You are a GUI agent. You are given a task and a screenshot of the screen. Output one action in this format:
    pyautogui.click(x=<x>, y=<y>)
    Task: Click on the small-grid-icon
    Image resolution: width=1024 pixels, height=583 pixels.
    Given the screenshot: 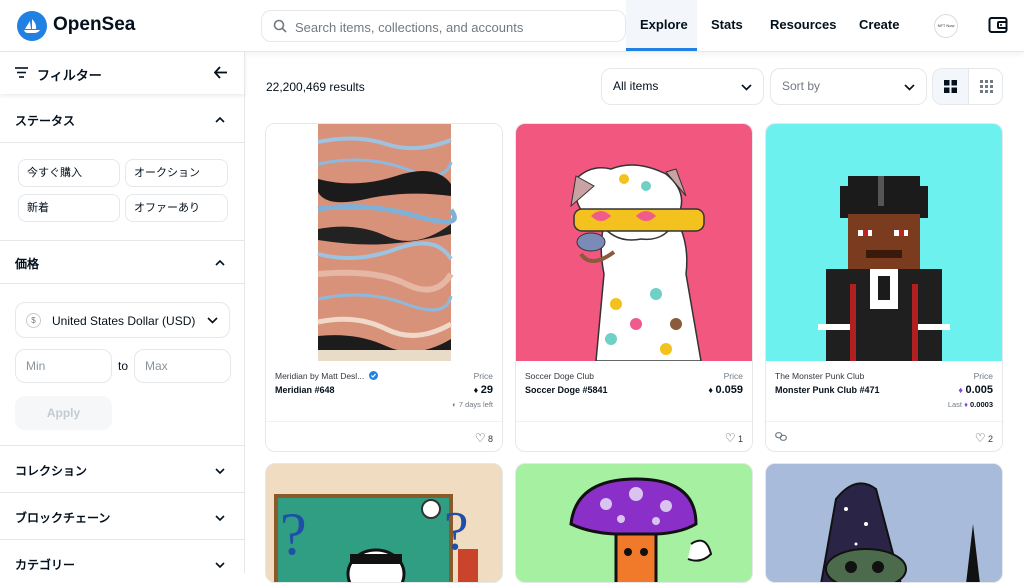 What is the action you would take?
    pyautogui.click(x=986, y=86)
    